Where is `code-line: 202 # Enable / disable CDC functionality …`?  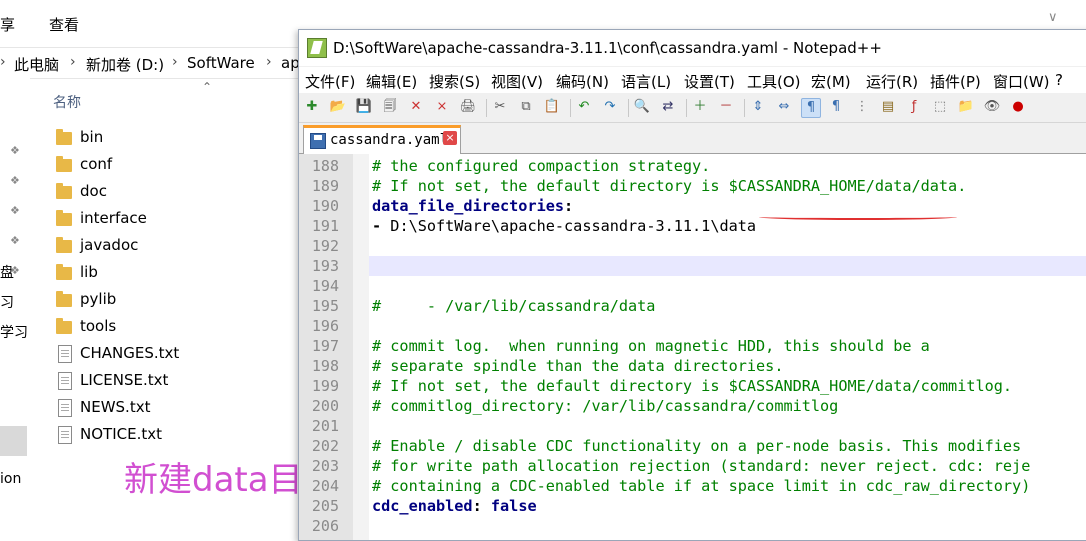
code-line: 202 # Enable / disable CDC functionality … is located at coordinates (692, 446).